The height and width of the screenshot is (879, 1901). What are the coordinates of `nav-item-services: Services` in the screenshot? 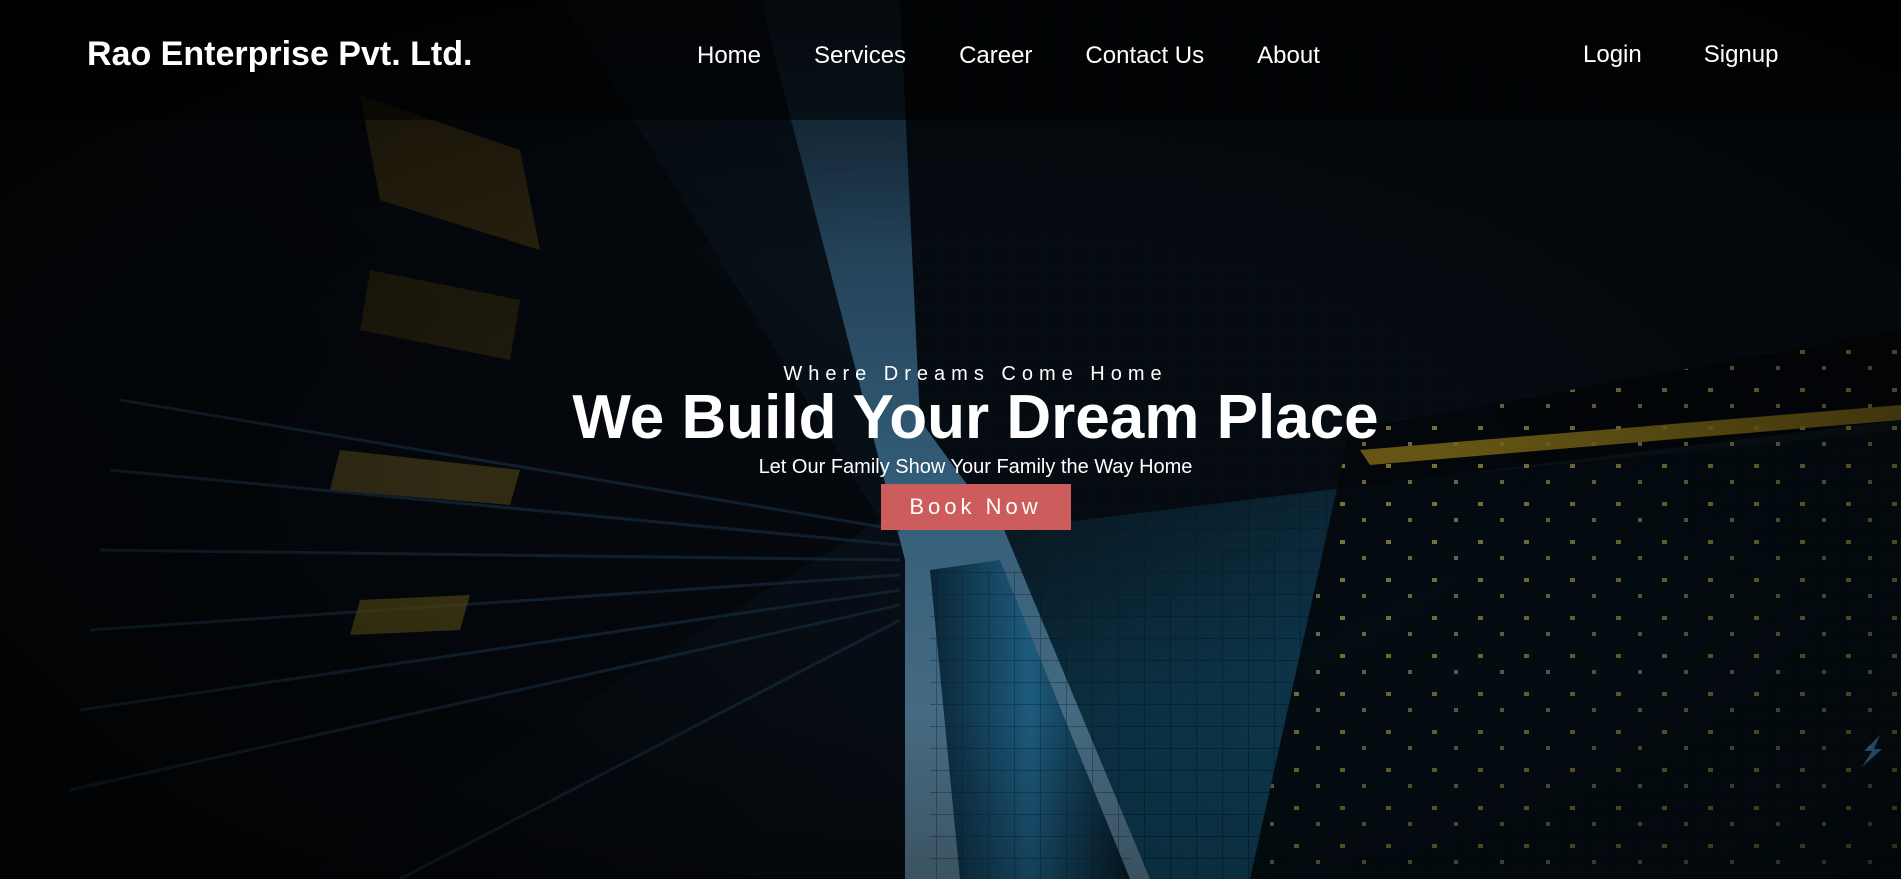 It's located at (886, 56).